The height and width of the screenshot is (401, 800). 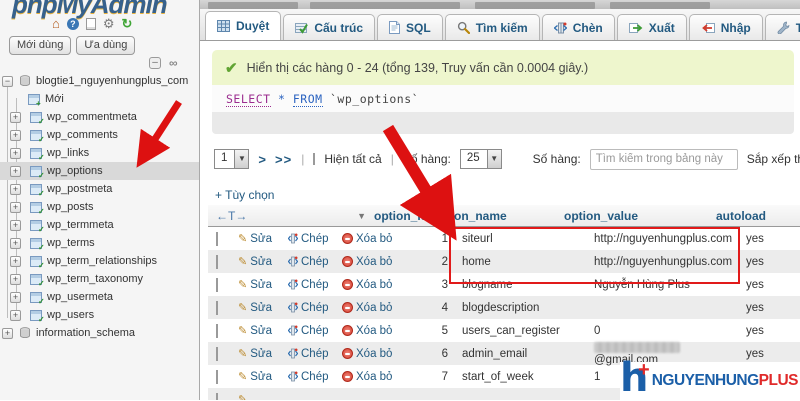 What do you see at coordinates (400, 216) in the screenshot?
I see `column-header-option-id: option_id` at bounding box center [400, 216].